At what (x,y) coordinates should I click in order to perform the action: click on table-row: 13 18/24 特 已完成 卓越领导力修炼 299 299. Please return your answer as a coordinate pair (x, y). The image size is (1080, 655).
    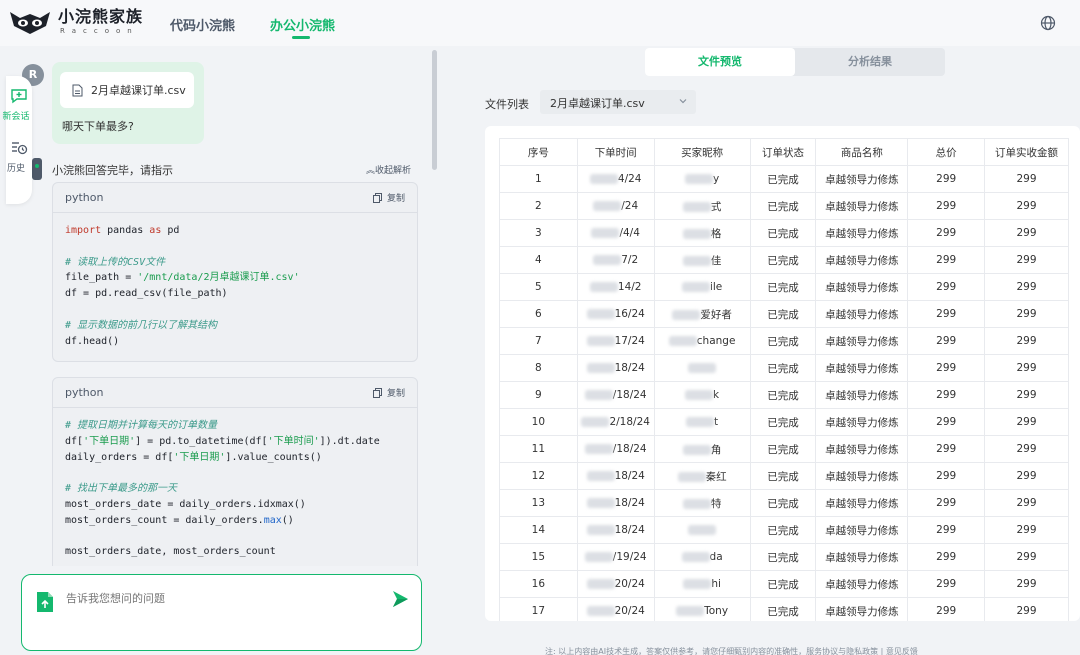
    Looking at the image, I should click on (784, 503).